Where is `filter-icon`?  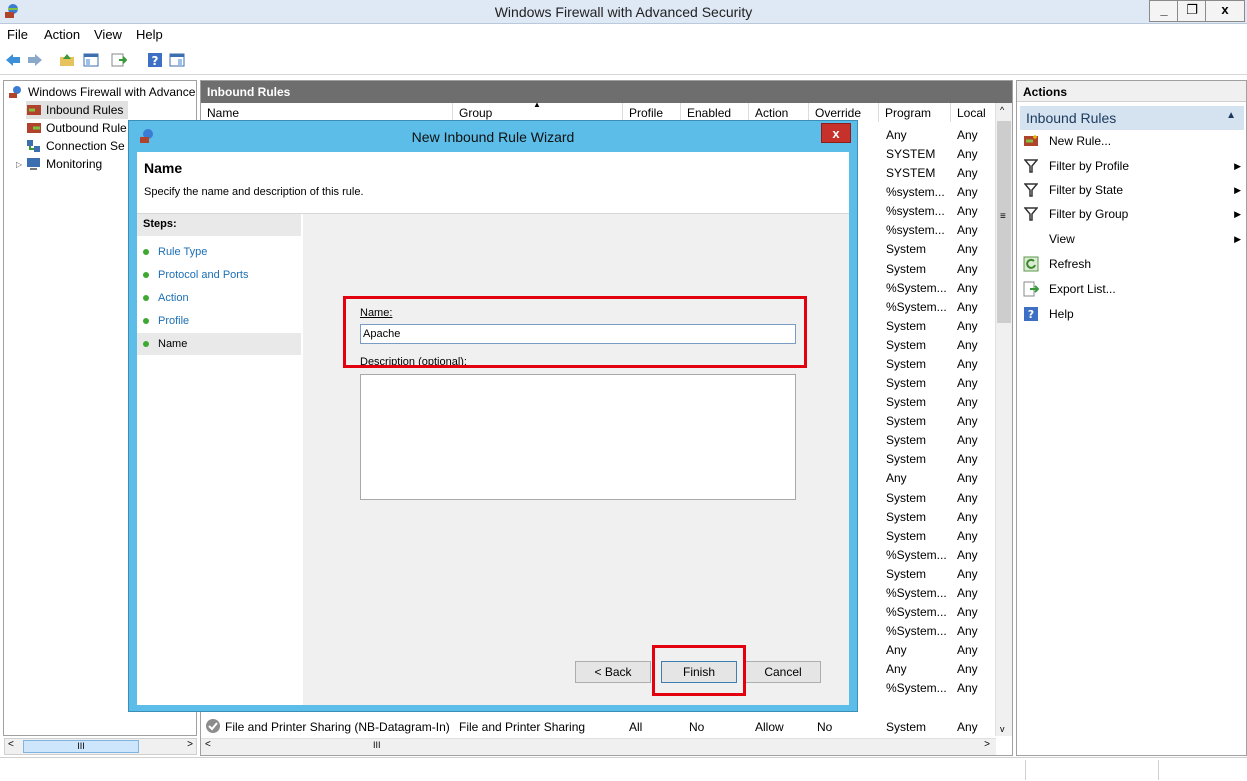 filter-icon is located at coordinates (1031, 190).